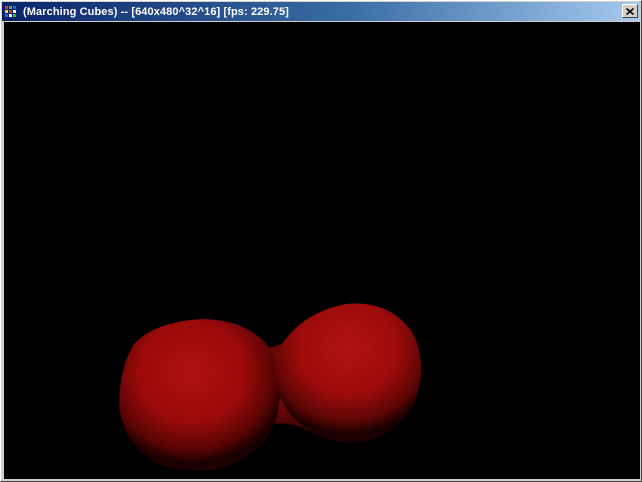 The width and height of the screenshot is (642, 482). I want to click on close-button, so click(630, 11).